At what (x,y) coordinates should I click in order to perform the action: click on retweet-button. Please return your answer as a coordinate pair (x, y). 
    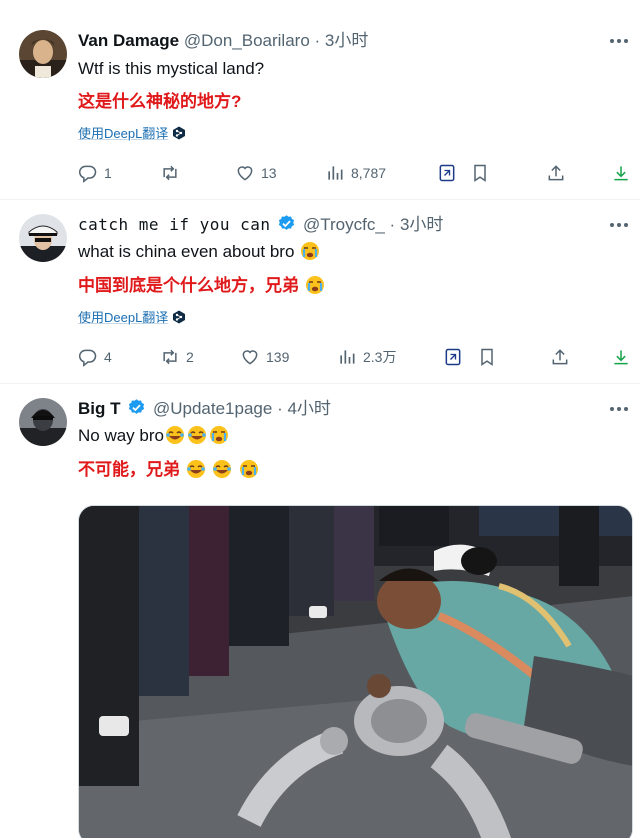
    Looking at the image, I should click on (170, 173).